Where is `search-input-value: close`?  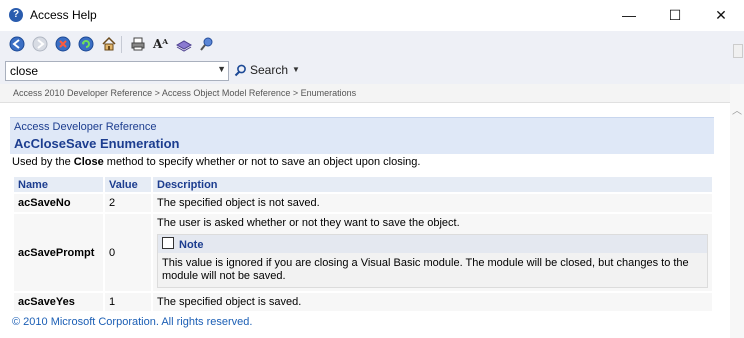
search-input-value: close is located at coordinates (24, 71).